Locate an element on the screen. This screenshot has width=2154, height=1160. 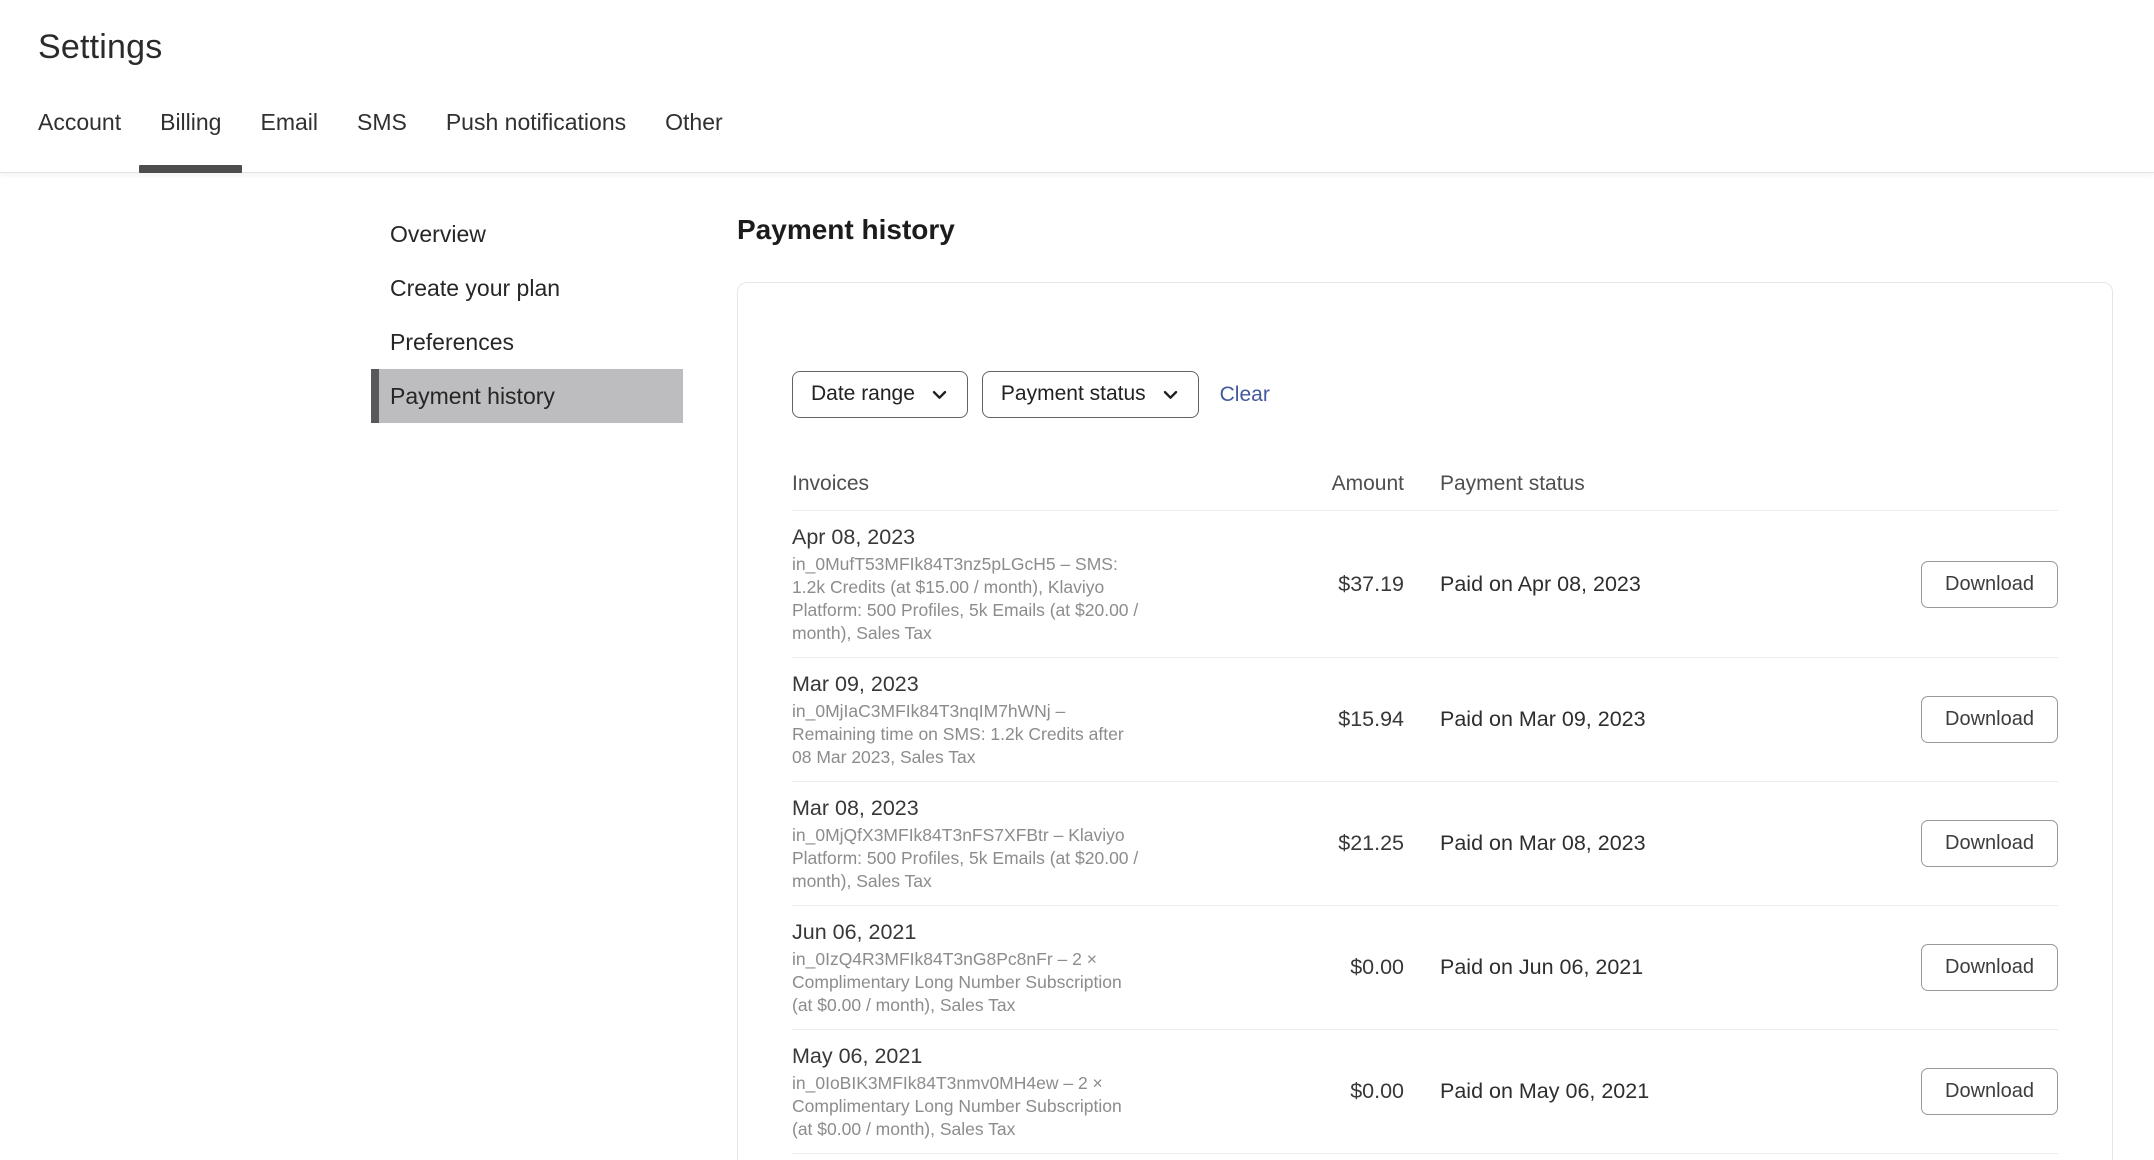
tab-label: Account is located at coordinates (80, 122).